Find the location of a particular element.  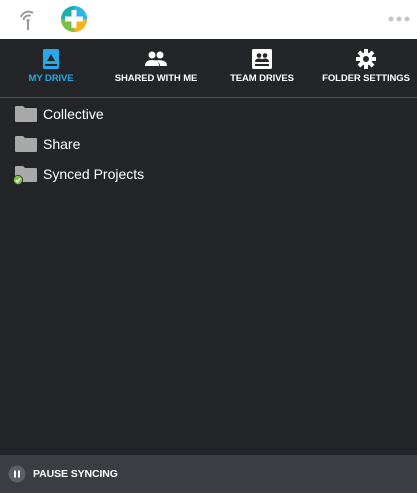

tab-team-drives: TEAM DRIVES is located at coordinates (262, 68).